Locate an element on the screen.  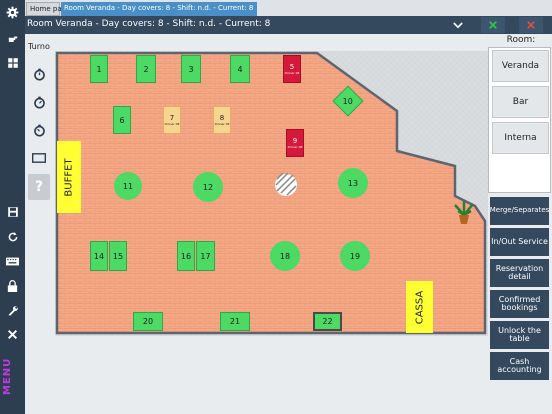
buffet-label: BUFFET is located at coordinates (69, 177).